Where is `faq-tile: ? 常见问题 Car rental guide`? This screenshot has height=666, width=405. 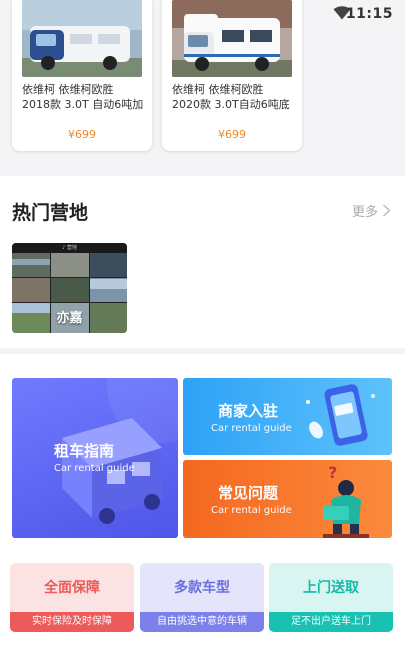
faq-tile: ? 常见问题 Car rental guide is located at coordinates (287, 499).